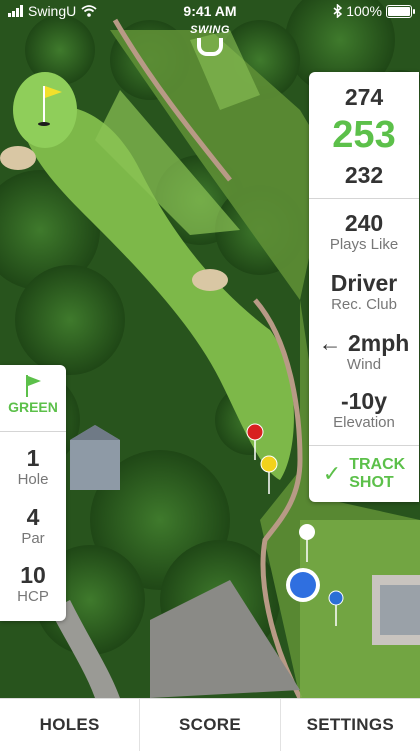 This screenshot has width=420, height=751. What do you see at coordinates (364, 223) in the screenshot?
I see `plays-like-value: 240` at bounding box center [364, 223].